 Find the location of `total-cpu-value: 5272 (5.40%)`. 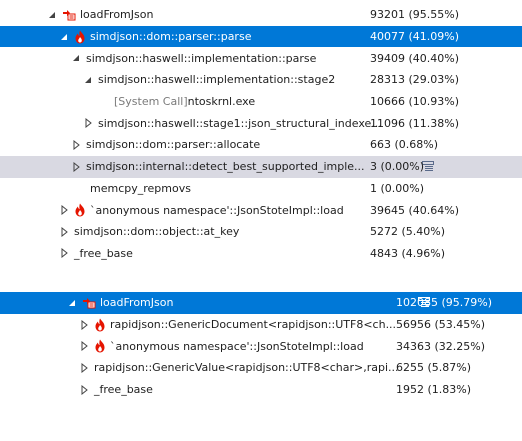

total-cpu-value: 5272 (5.40%) is located at coordinates (408, 232).